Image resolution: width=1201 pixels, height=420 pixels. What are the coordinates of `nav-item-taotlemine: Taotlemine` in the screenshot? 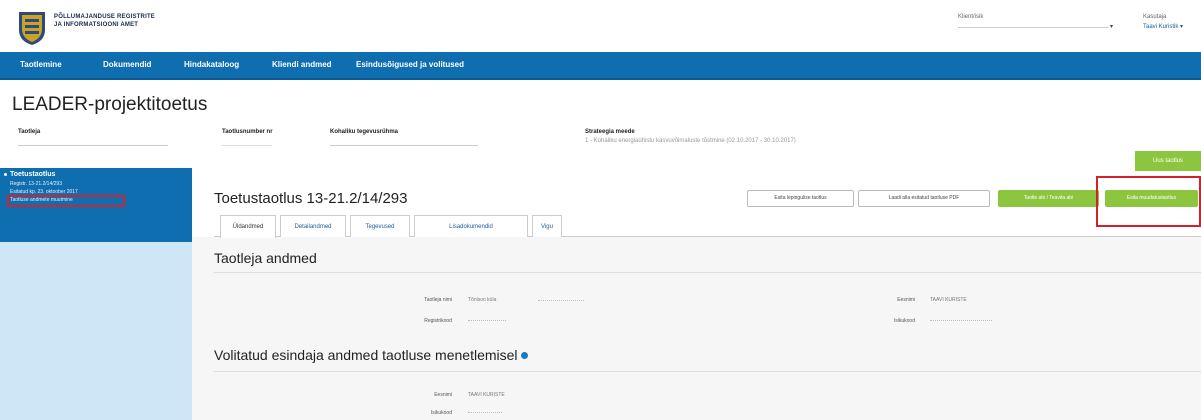 It's located at (41, 64).